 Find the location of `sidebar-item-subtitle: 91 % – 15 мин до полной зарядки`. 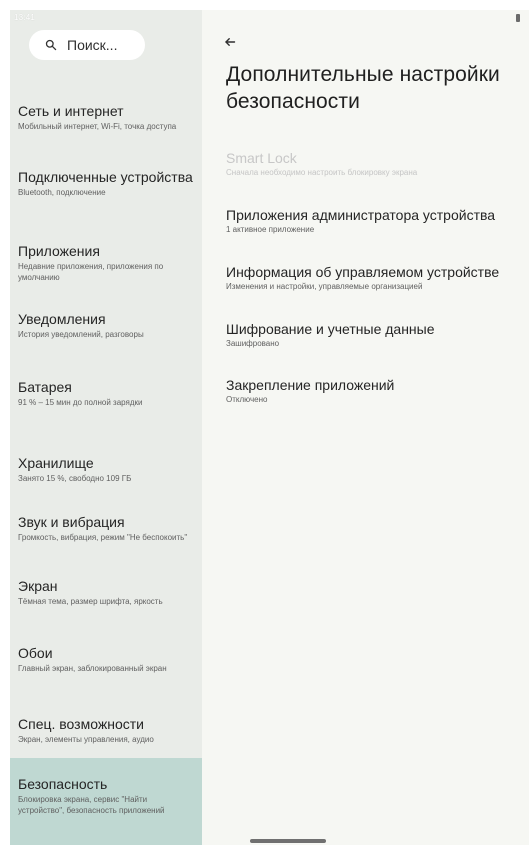

sidebar-item-subtitle: 91 % – 15 мин до полной зарядки is located at coordinates (80, 402).